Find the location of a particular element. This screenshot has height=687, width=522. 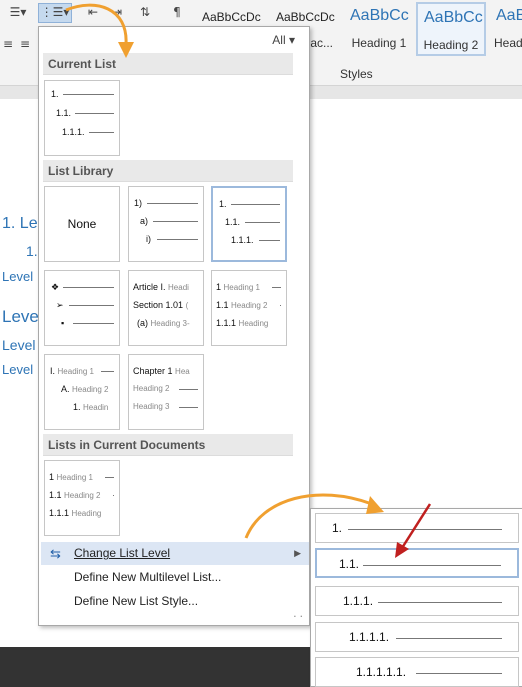

list-tile-bullets: ❖ ➢ ▪ is located at coordinates (82, 308).